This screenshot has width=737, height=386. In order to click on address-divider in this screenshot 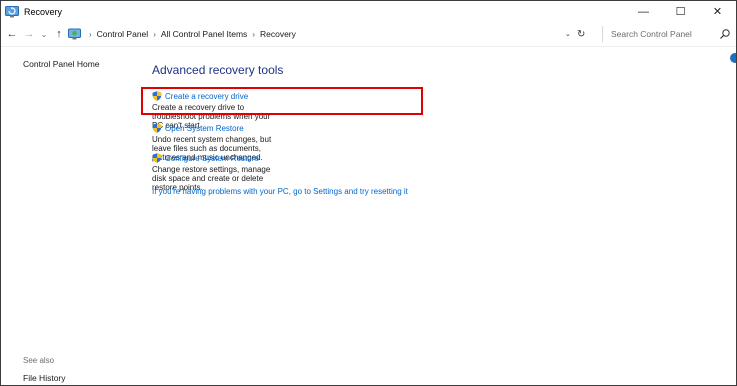, I will do `click(368, 46)`.